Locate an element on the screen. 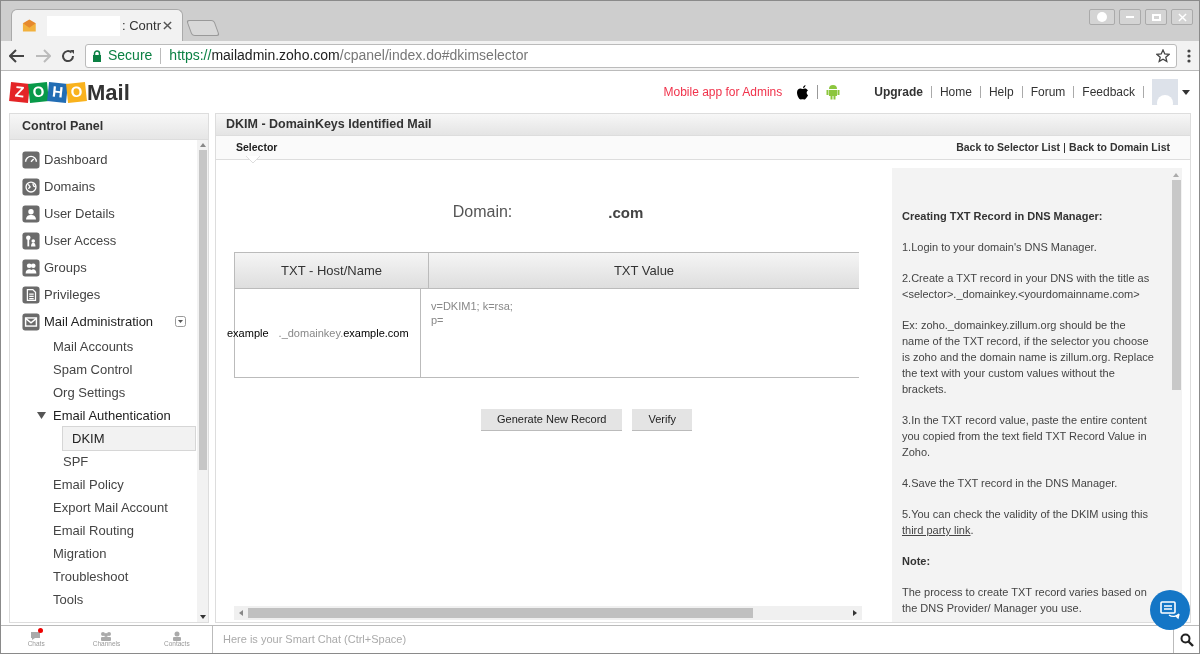 The width and height of the screenshot is (1200, 654). sidebar-item: User Access is located at coordinates (80, 240).